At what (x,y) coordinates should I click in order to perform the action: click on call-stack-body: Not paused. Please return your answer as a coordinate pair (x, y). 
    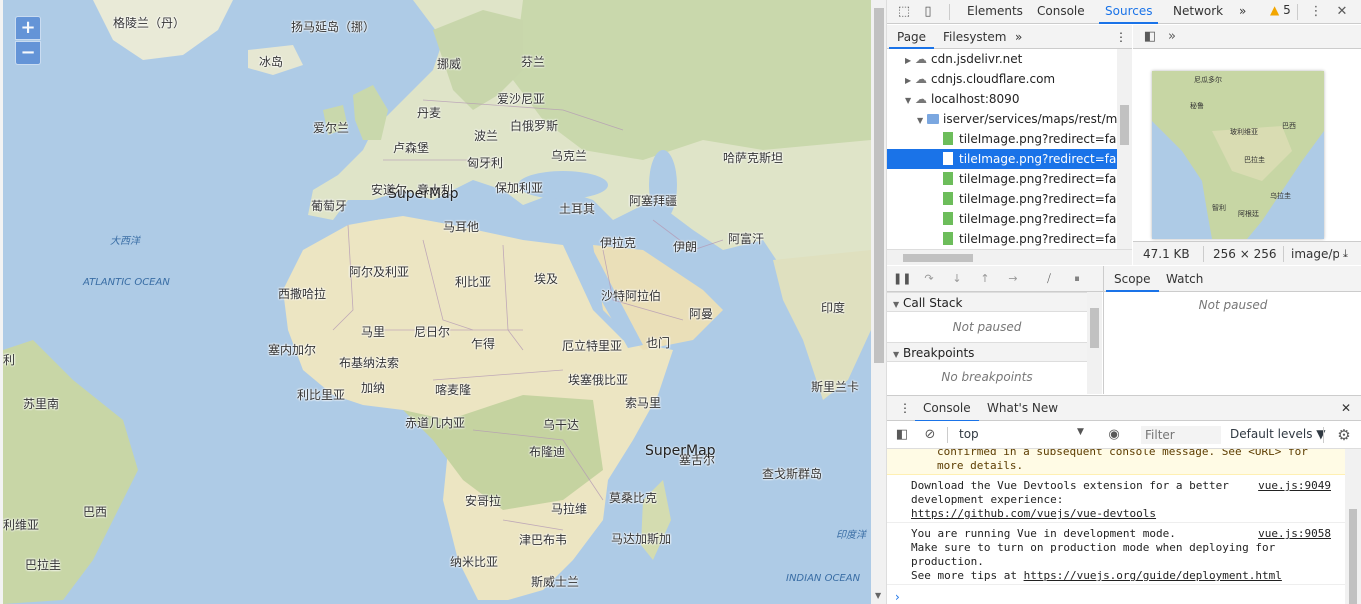
    Looking at the image, I should click on (987, 327).